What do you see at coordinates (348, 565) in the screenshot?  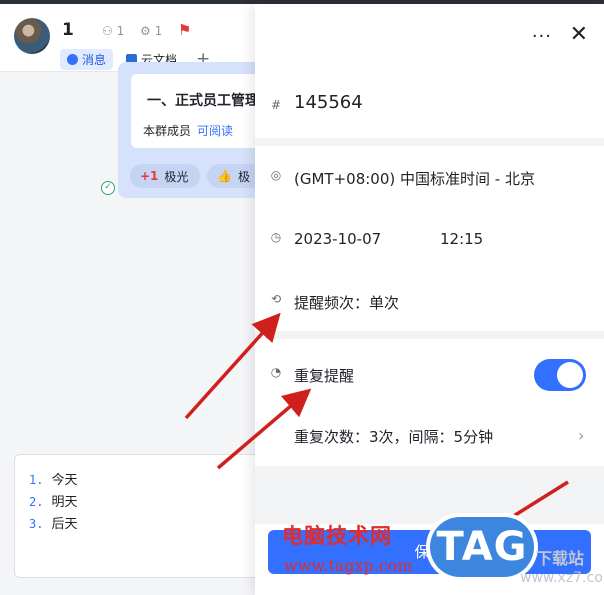 I see `watermark-site-url: www.tagxp.com` at bounding box center [348, 565].